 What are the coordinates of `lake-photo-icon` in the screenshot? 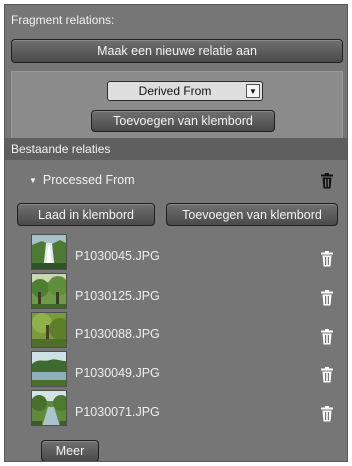 It's located at (49, 369).